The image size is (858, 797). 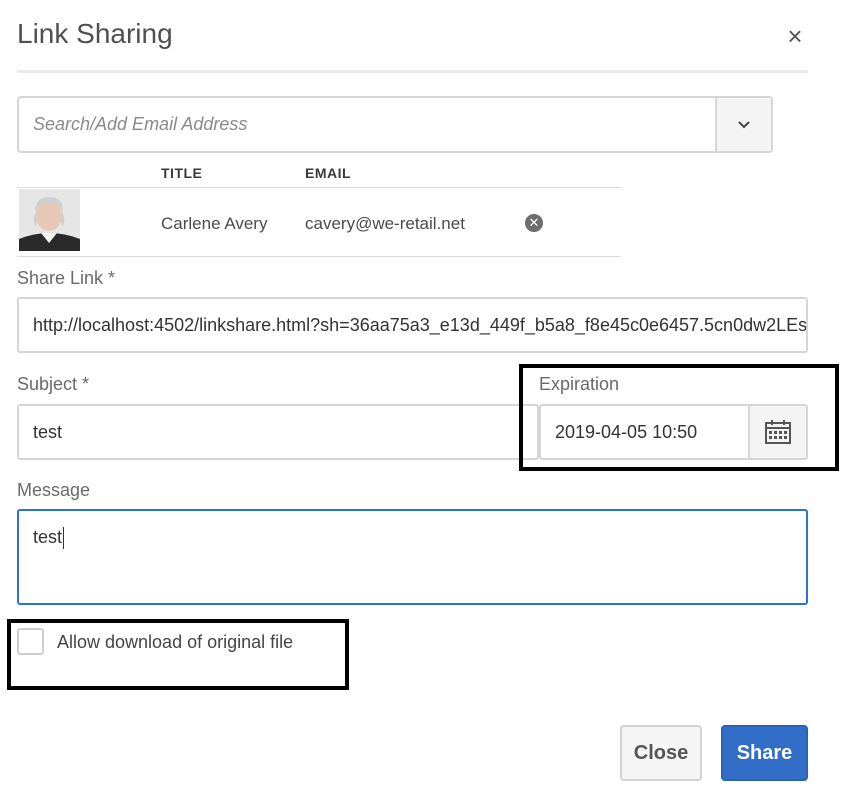 What do you see at coordinates (54, 490) in the screenshot?
I see `message-label: Message` at bounding box center [54, 490].